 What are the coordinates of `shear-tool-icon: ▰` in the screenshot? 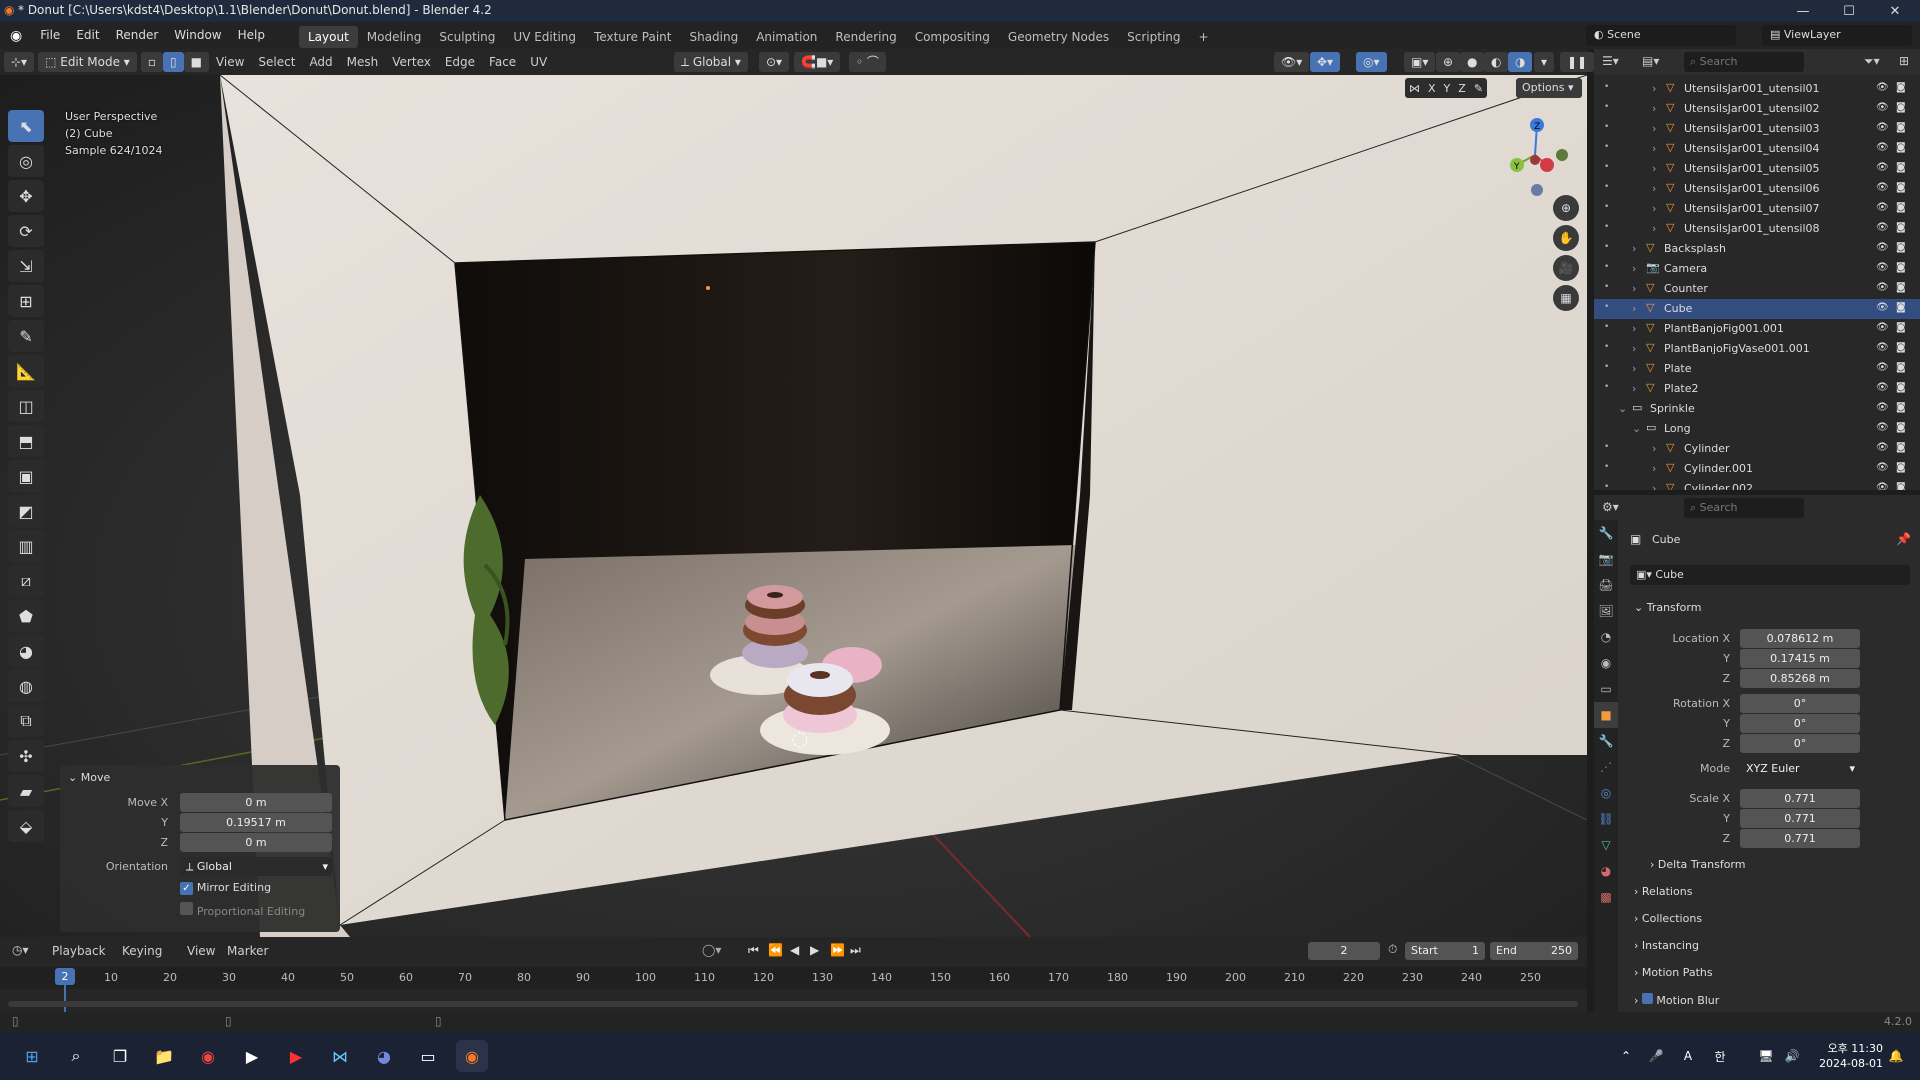 It's located at (26, 791).